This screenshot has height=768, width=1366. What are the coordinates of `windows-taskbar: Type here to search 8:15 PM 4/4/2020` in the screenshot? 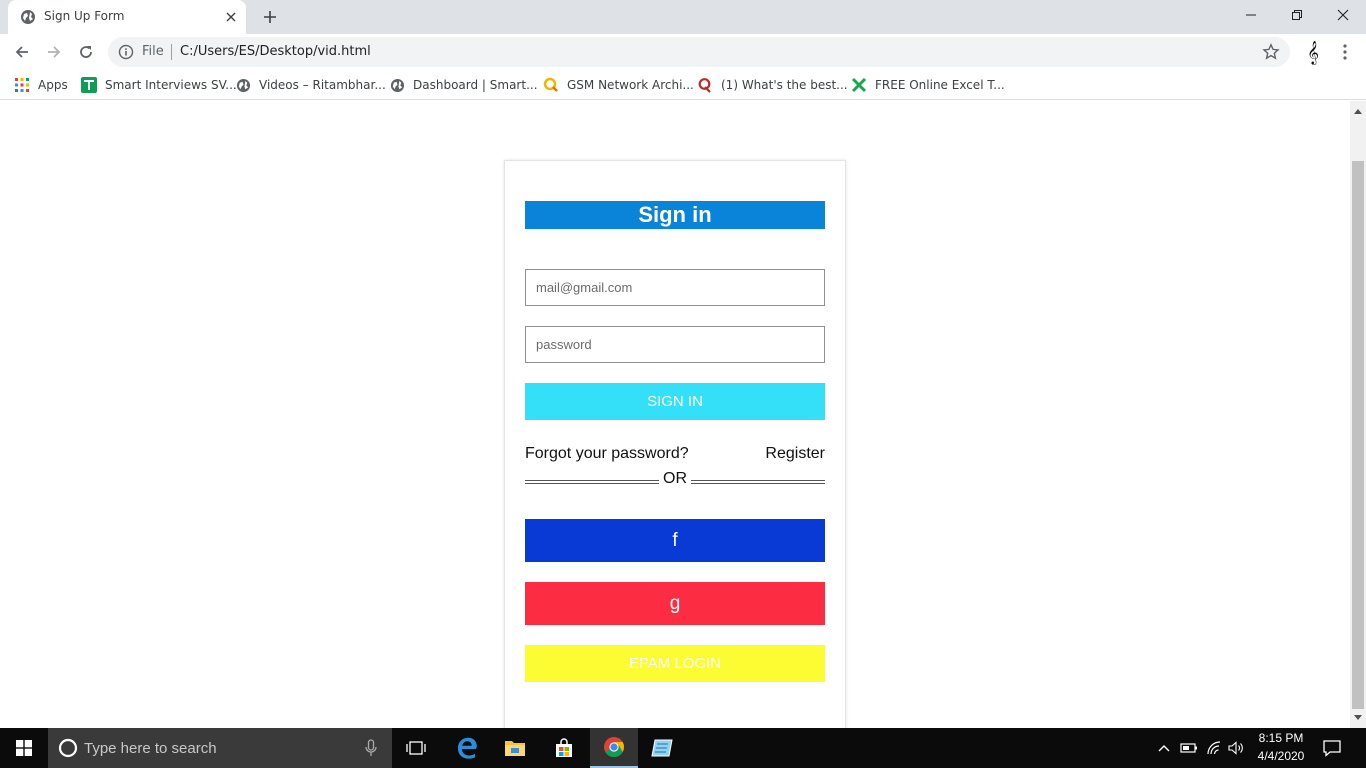 It's located at (683, 748).